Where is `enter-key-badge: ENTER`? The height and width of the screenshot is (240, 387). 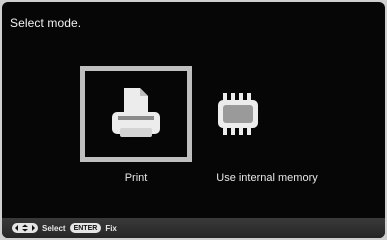 enter-key-badge: ENTER is located at coordinates (85, 228).